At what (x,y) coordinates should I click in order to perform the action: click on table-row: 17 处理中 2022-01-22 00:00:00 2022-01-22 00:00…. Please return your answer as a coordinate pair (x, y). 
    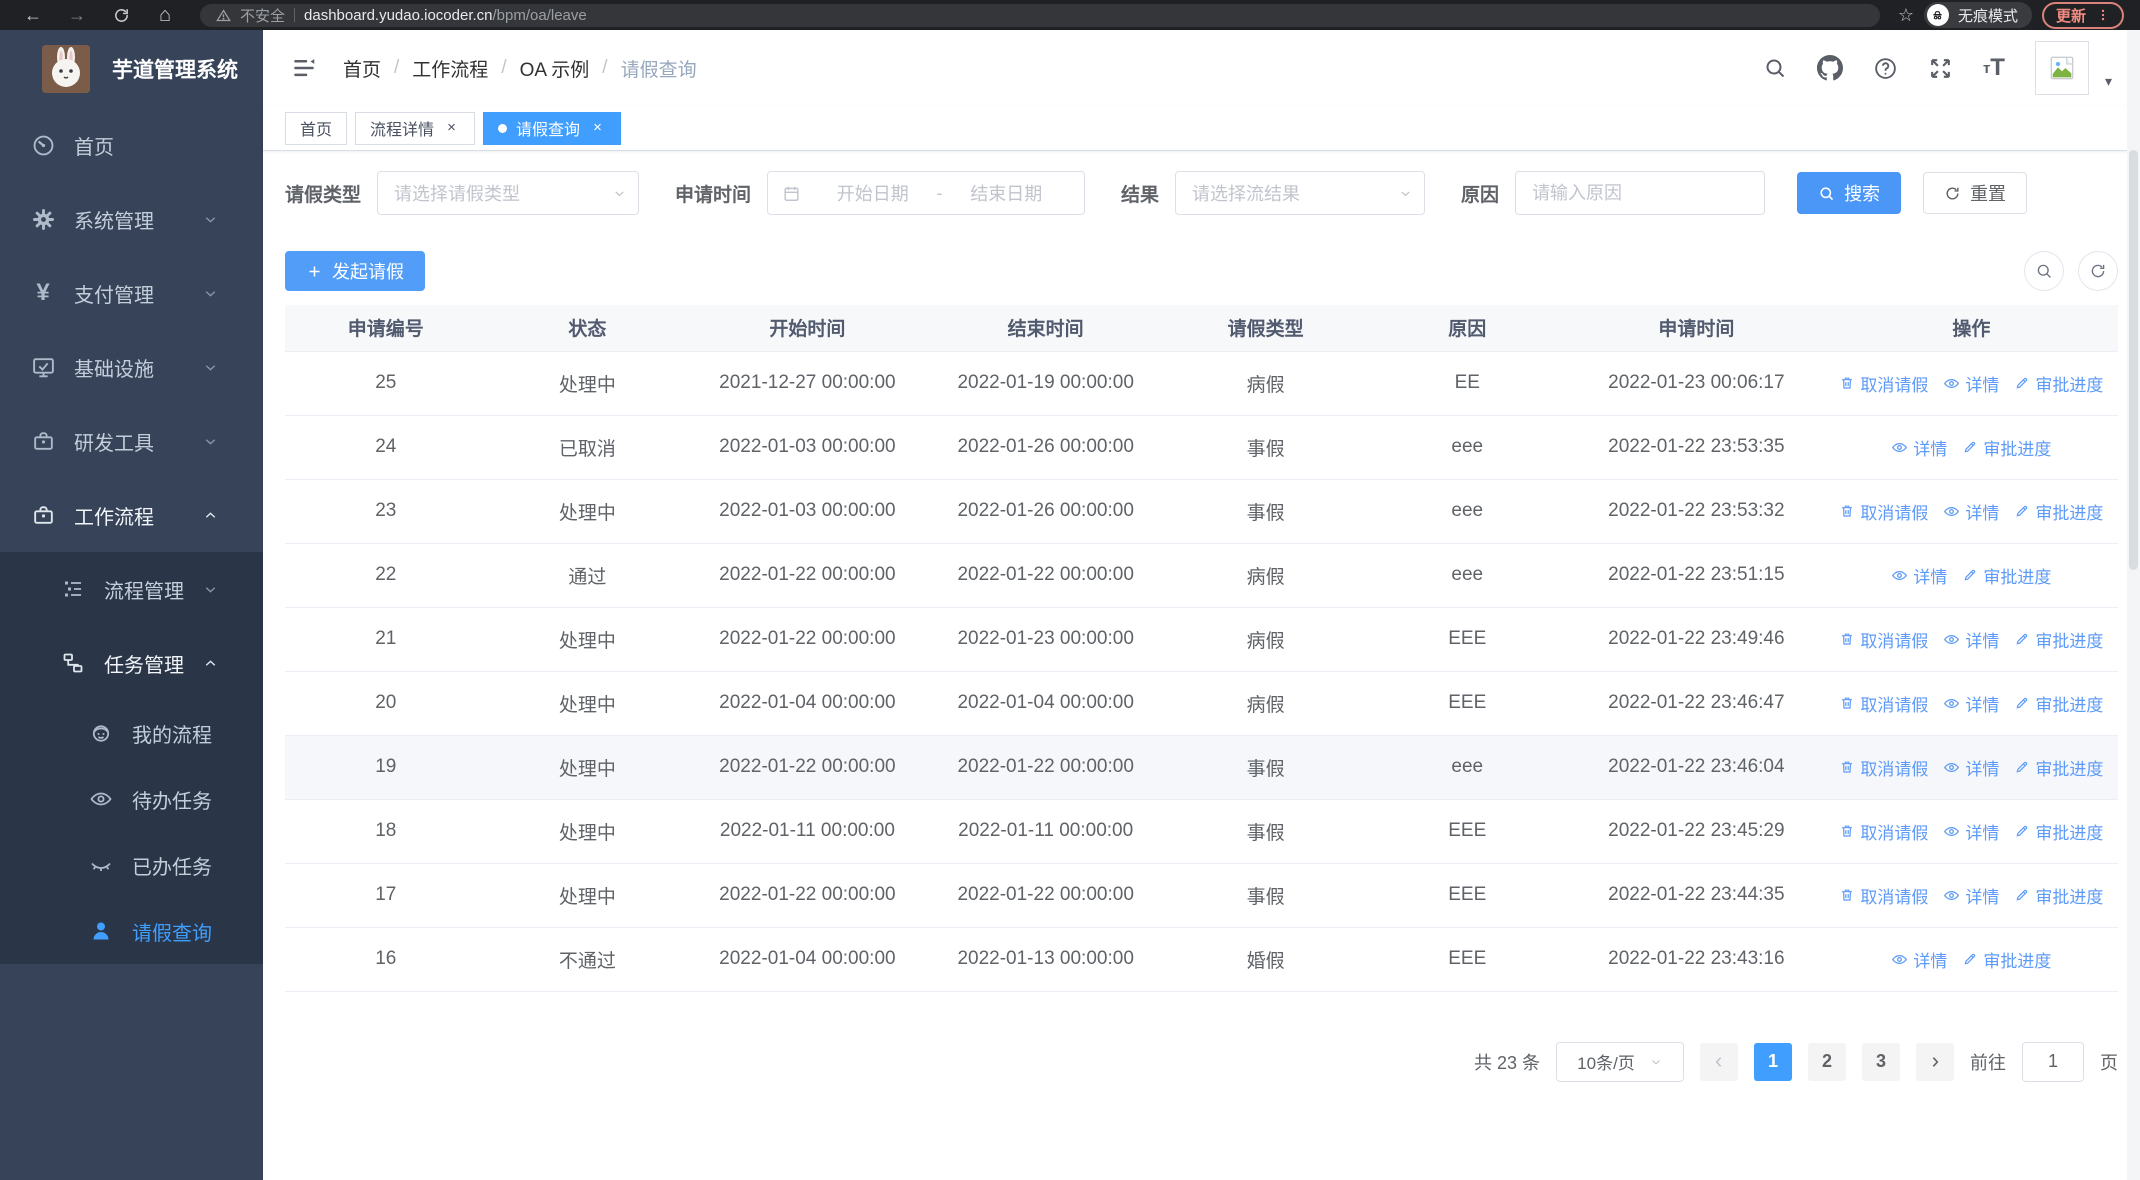
    Looking at the image, I should click on (1201, 895).